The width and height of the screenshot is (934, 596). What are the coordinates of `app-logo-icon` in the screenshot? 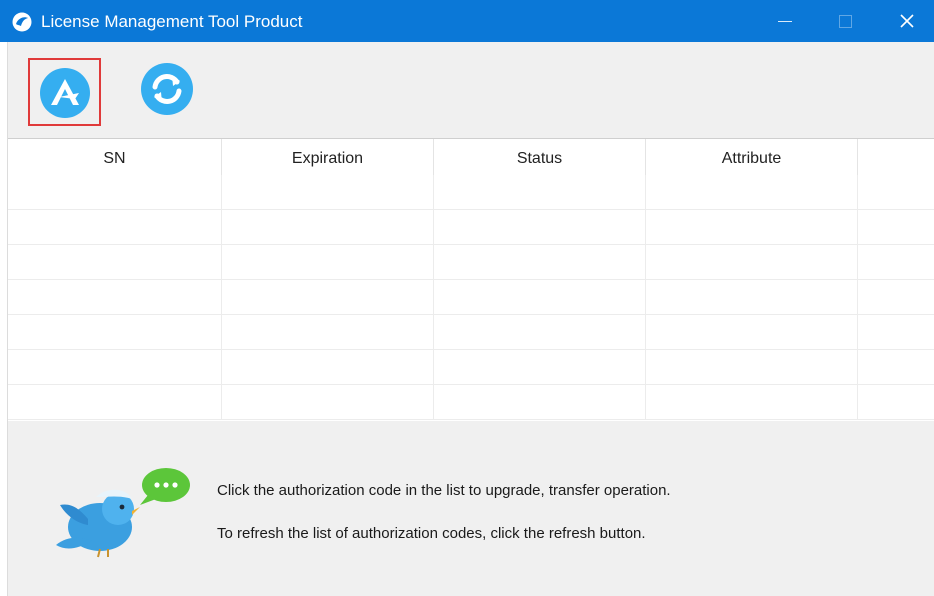 It's located at (22, 22).